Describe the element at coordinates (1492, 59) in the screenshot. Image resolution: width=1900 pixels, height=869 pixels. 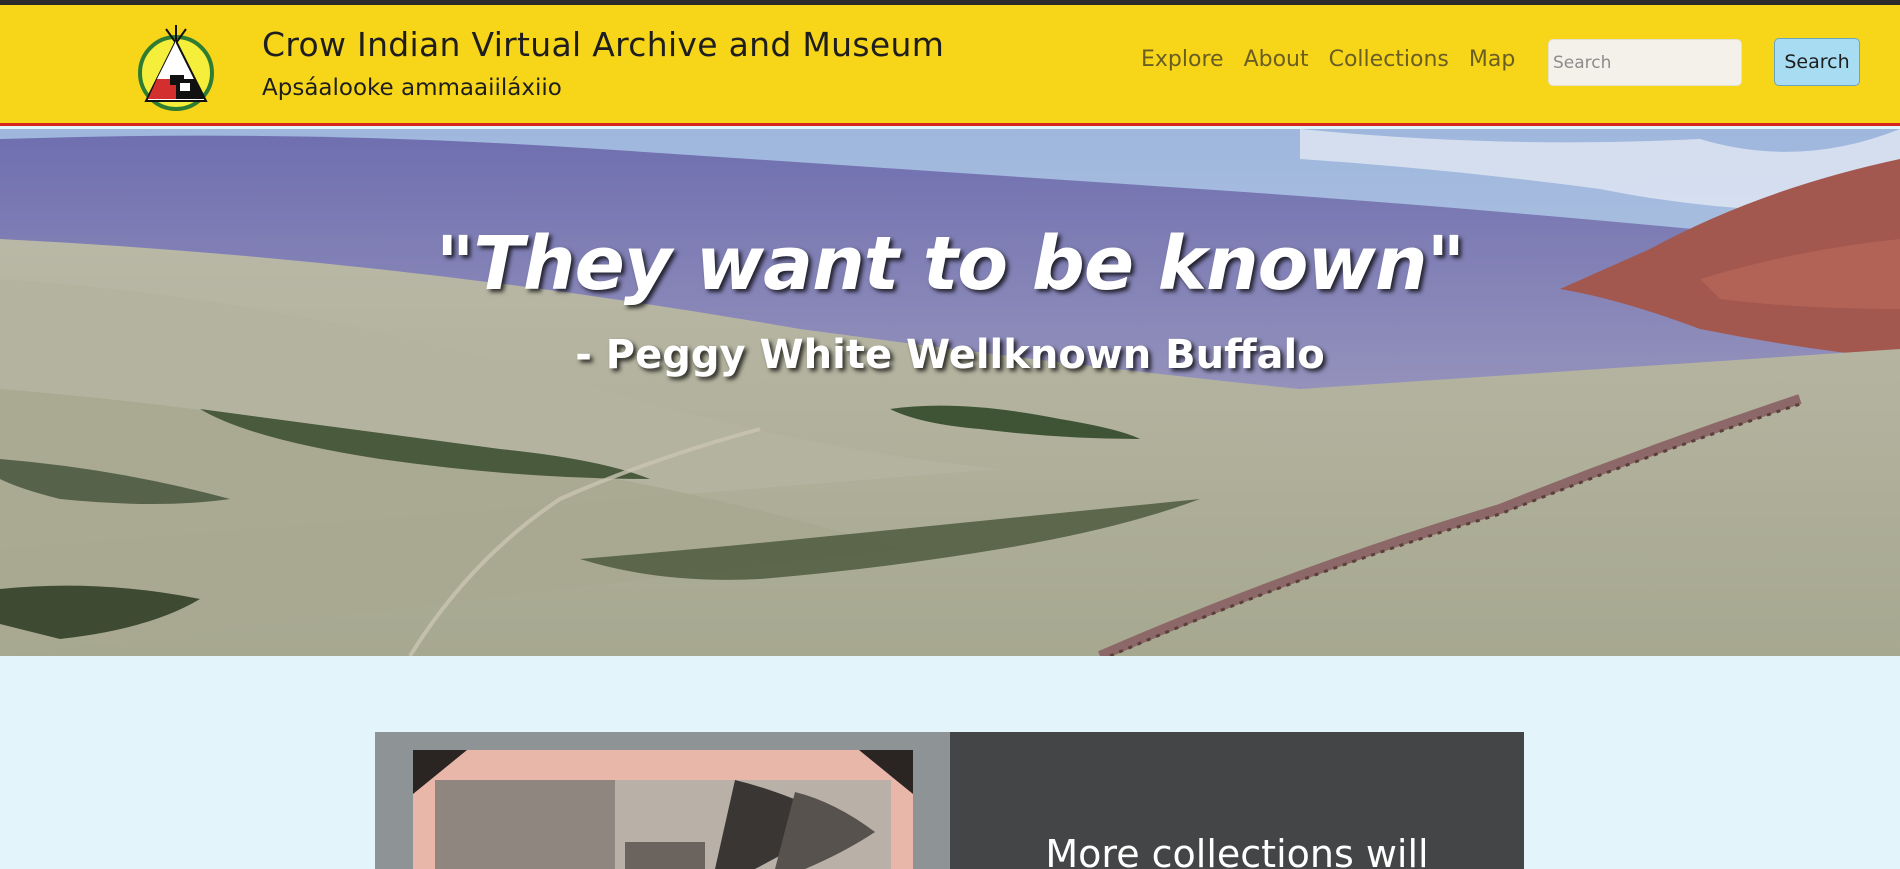
I see `nav-map: Map` at that location.